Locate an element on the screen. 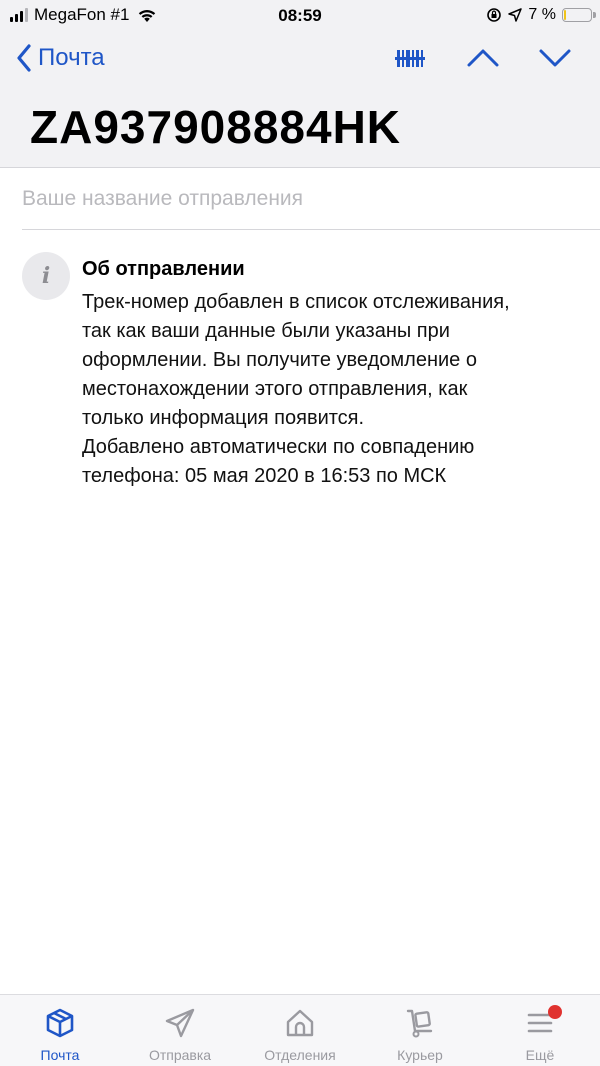  shipment-name-field is located at coordinates (311, 199).